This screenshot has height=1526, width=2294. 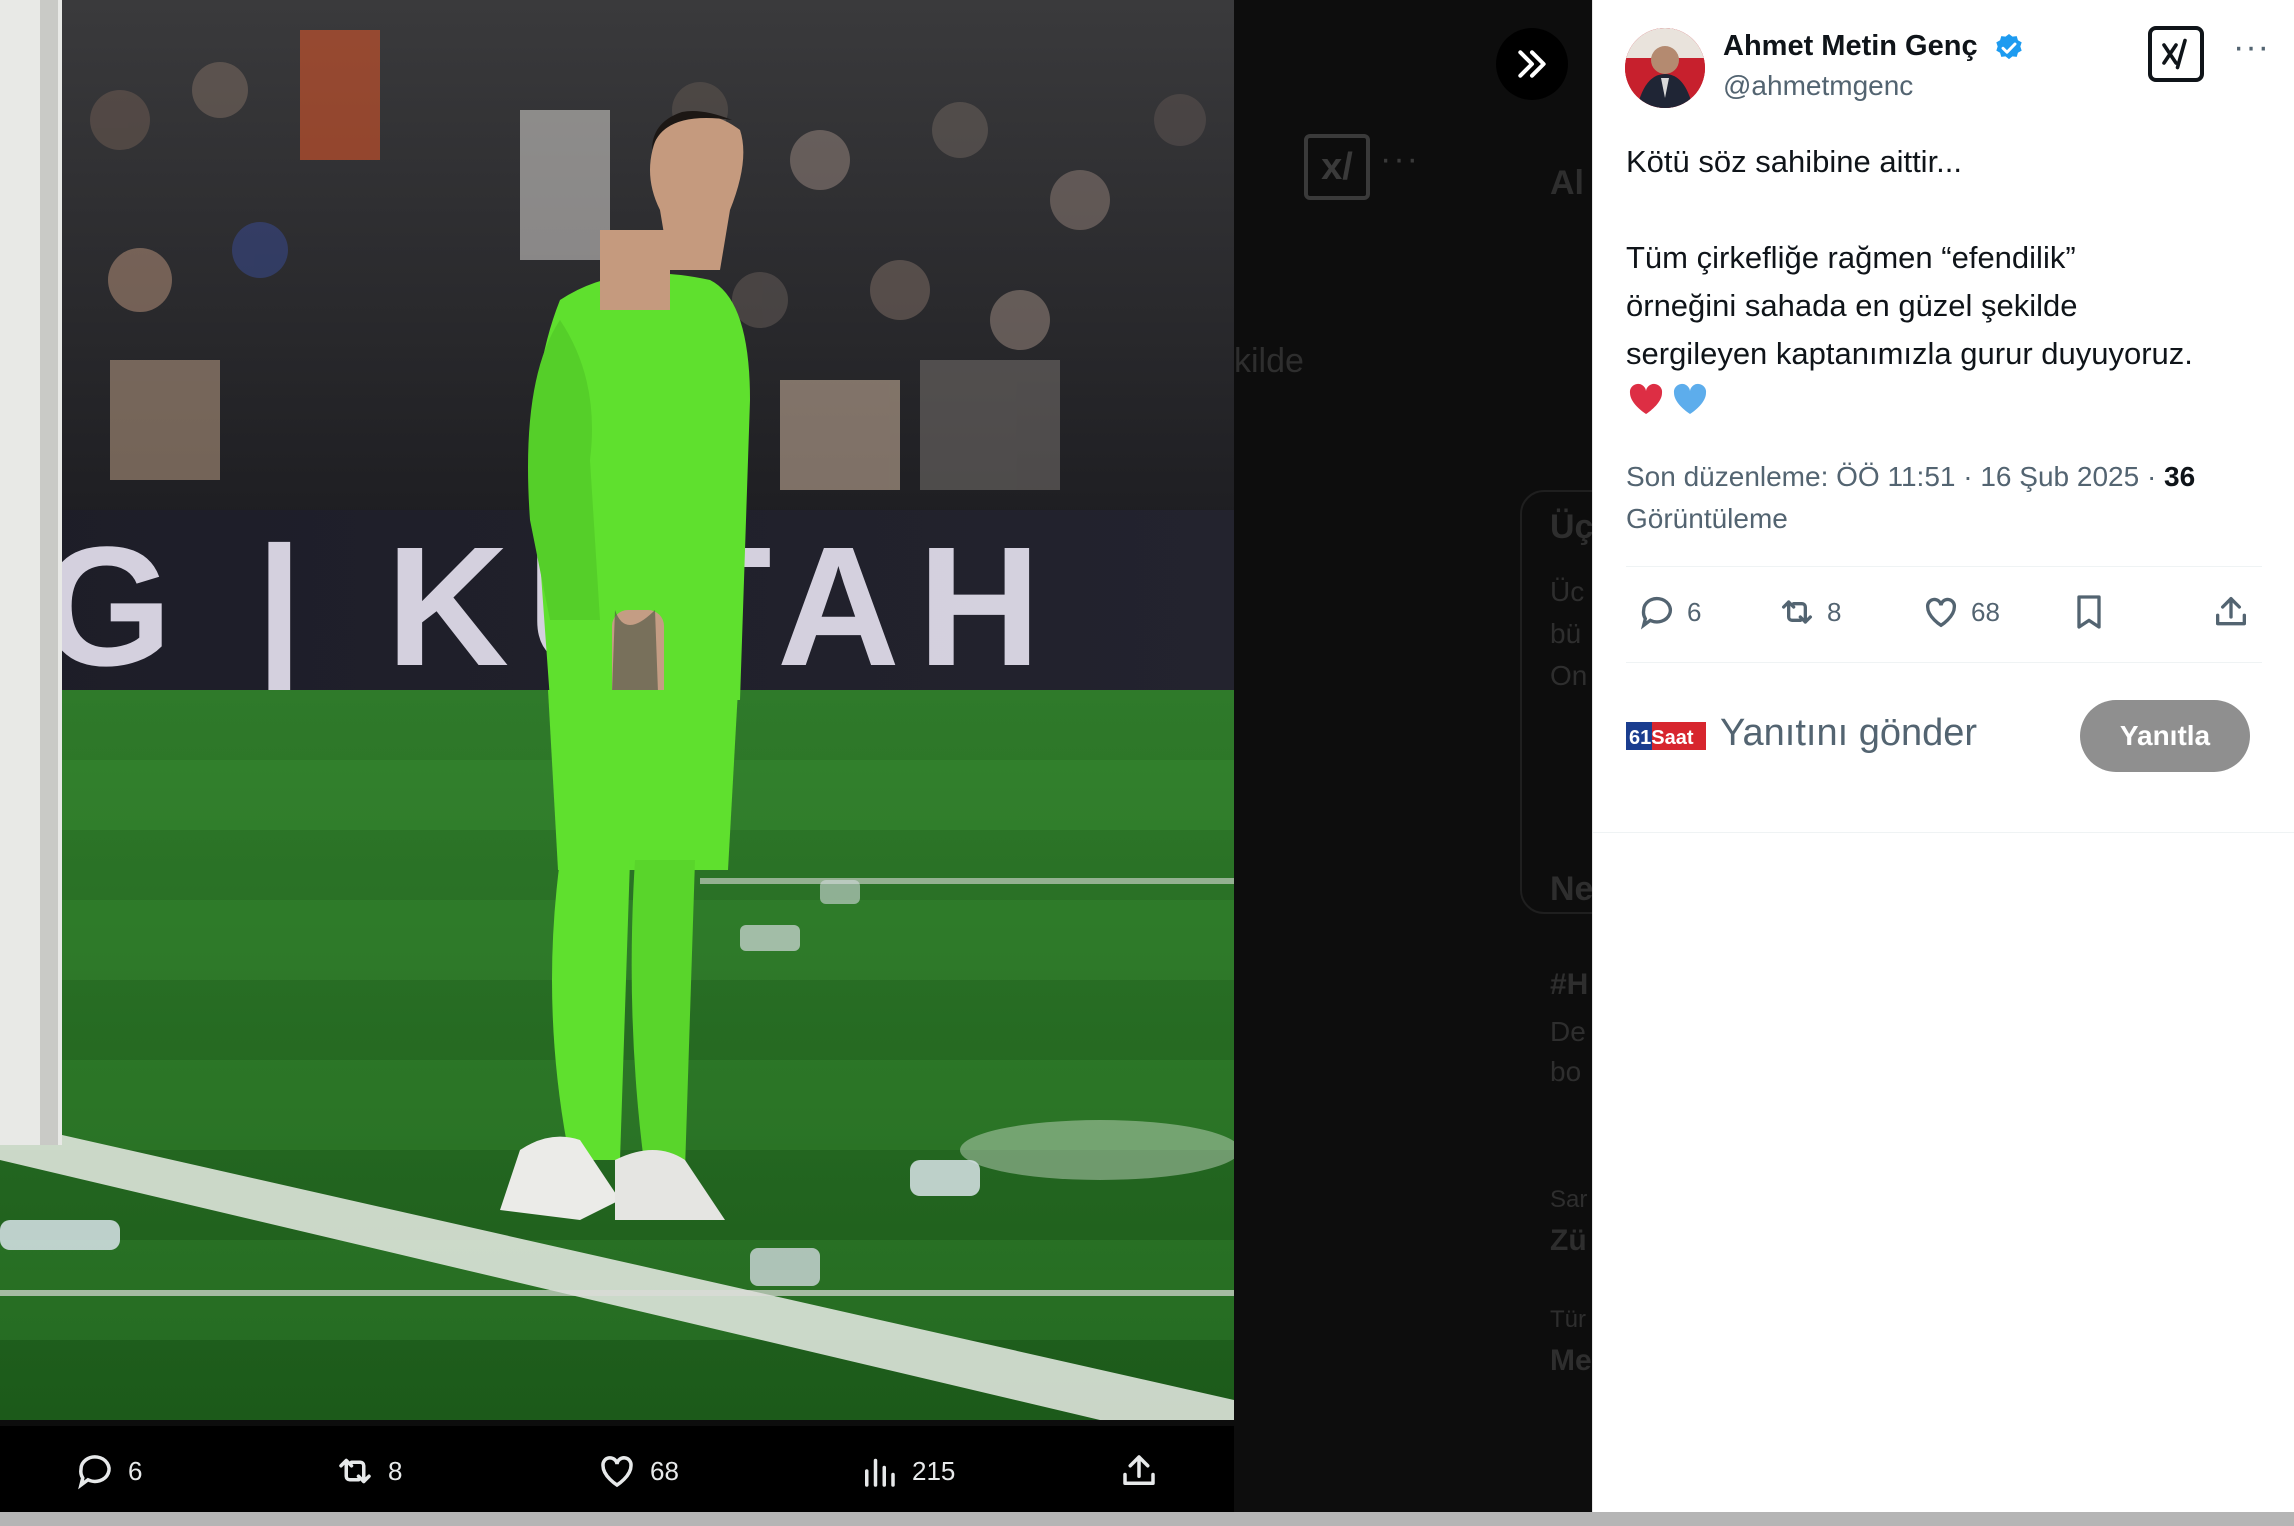 What do you see at coordinates (1569, 1199) in the screenshot?
I see `ghost-text: Sar` at bounding box center [1569, 1199].